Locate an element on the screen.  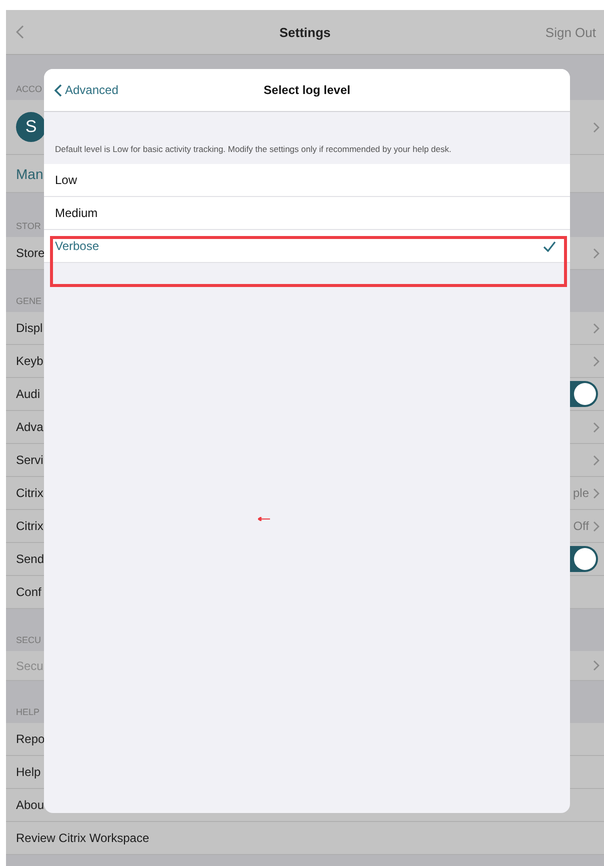
row-label: Review Citrix Workspace is located at coordinates (83, 838).